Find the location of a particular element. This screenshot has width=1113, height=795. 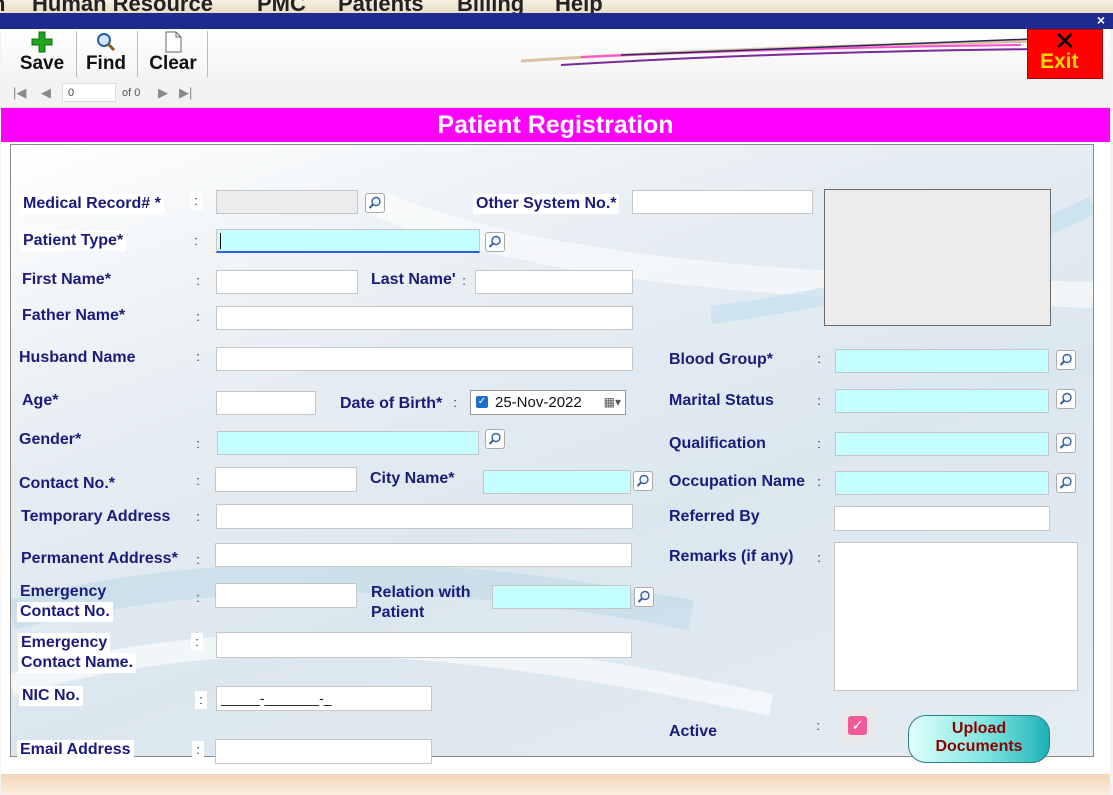

age-label: Age* is located at coordinates (40, 400).